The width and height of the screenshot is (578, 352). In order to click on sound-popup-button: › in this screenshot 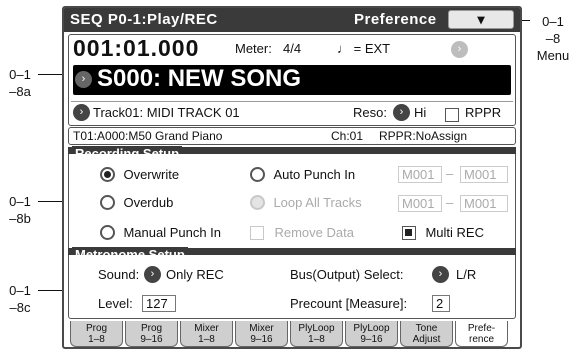, I will do `click(152, 274)`.